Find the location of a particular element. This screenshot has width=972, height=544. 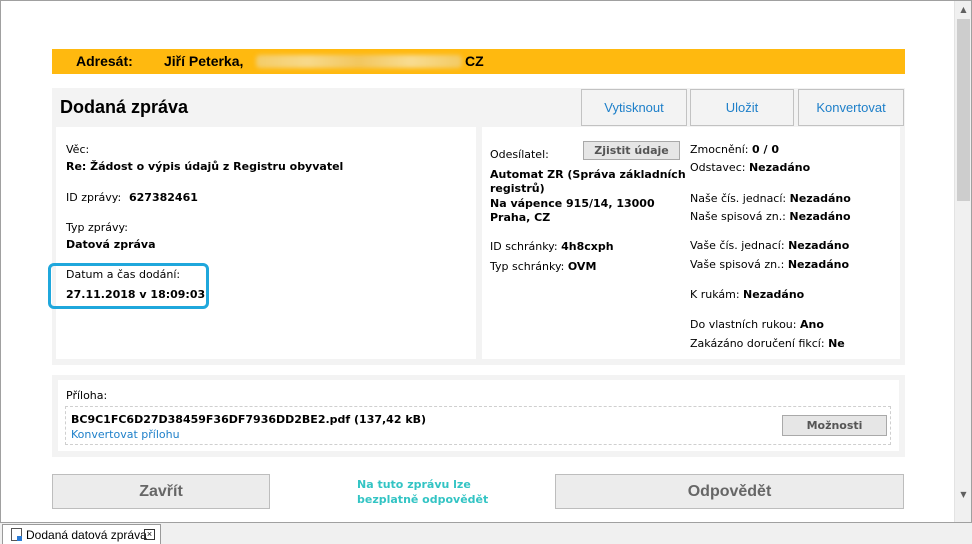

tab-delivered-message: Dodaná datová zpráva × is located at coordinates (81, 534).